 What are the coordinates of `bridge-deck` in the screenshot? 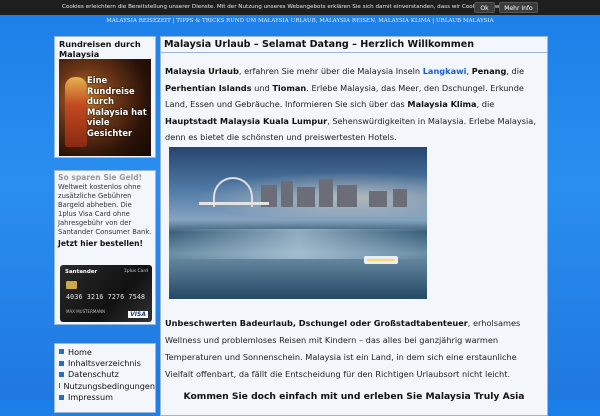 It's located at (234, 203).